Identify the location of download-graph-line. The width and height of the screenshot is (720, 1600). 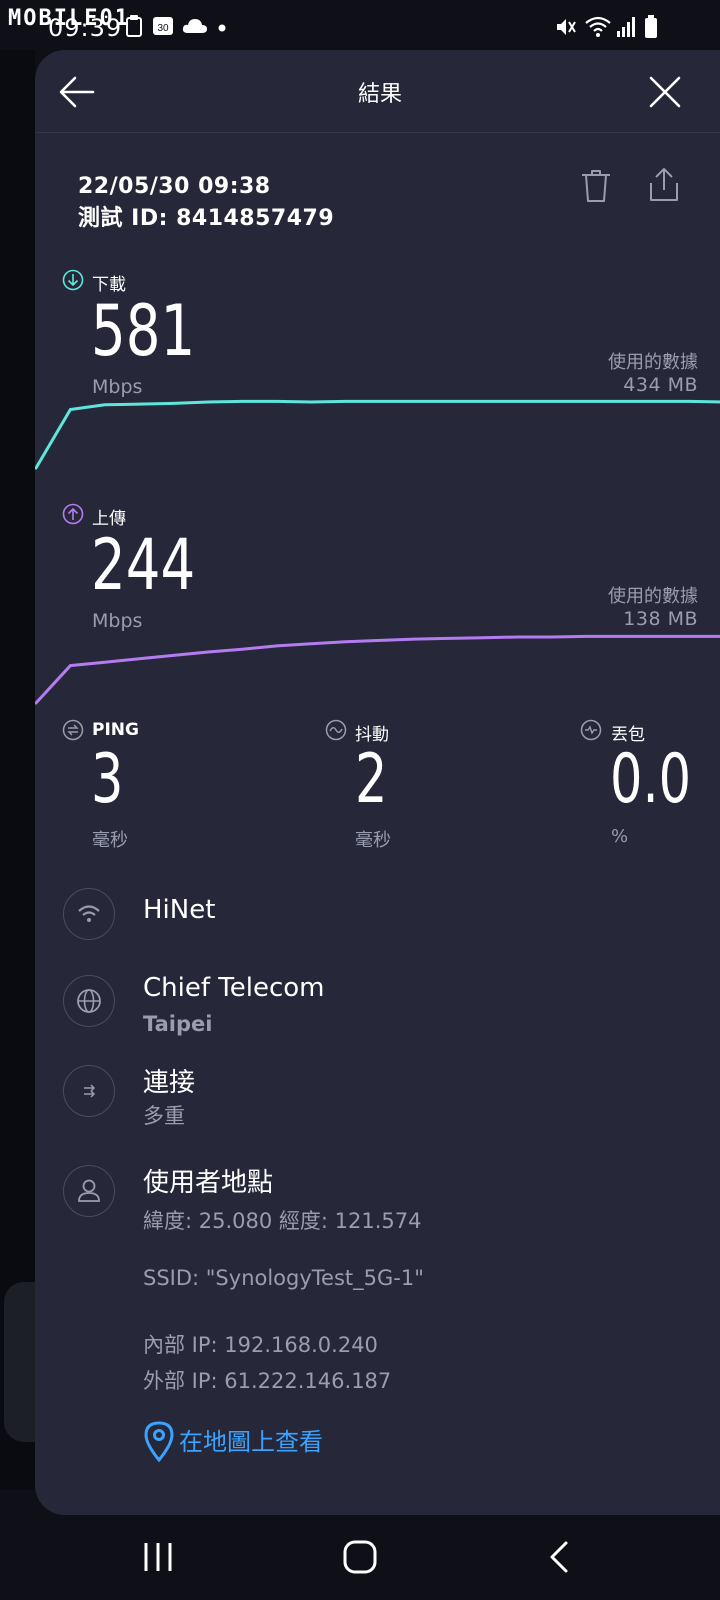
(377, 434).